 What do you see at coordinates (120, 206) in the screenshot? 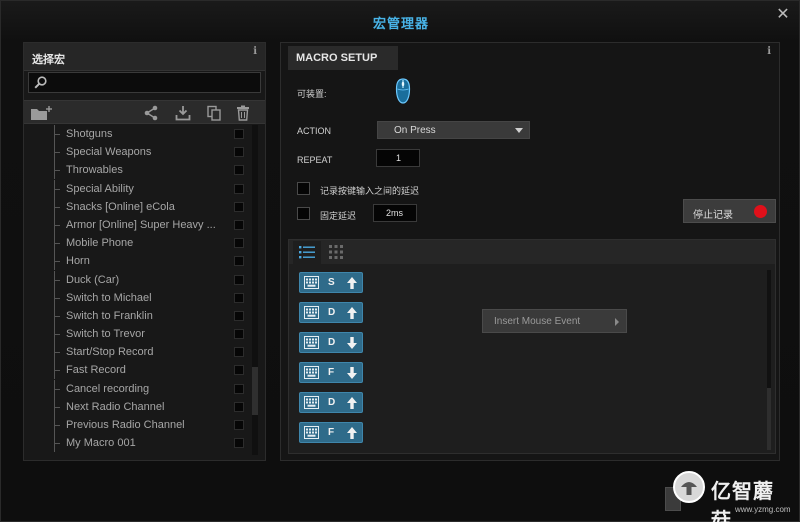
I see `macro-label: Snacks [Online] eCola` at bounding box center [120, 206].